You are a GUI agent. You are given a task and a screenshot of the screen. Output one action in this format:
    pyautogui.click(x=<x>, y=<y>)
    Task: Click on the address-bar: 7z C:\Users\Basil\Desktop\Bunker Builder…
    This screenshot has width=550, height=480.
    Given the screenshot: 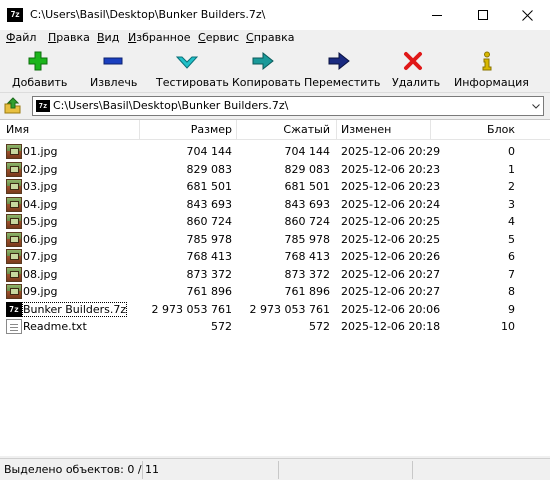 What is the action you would take?
    pyautogui.click(x=275, y=106)
    